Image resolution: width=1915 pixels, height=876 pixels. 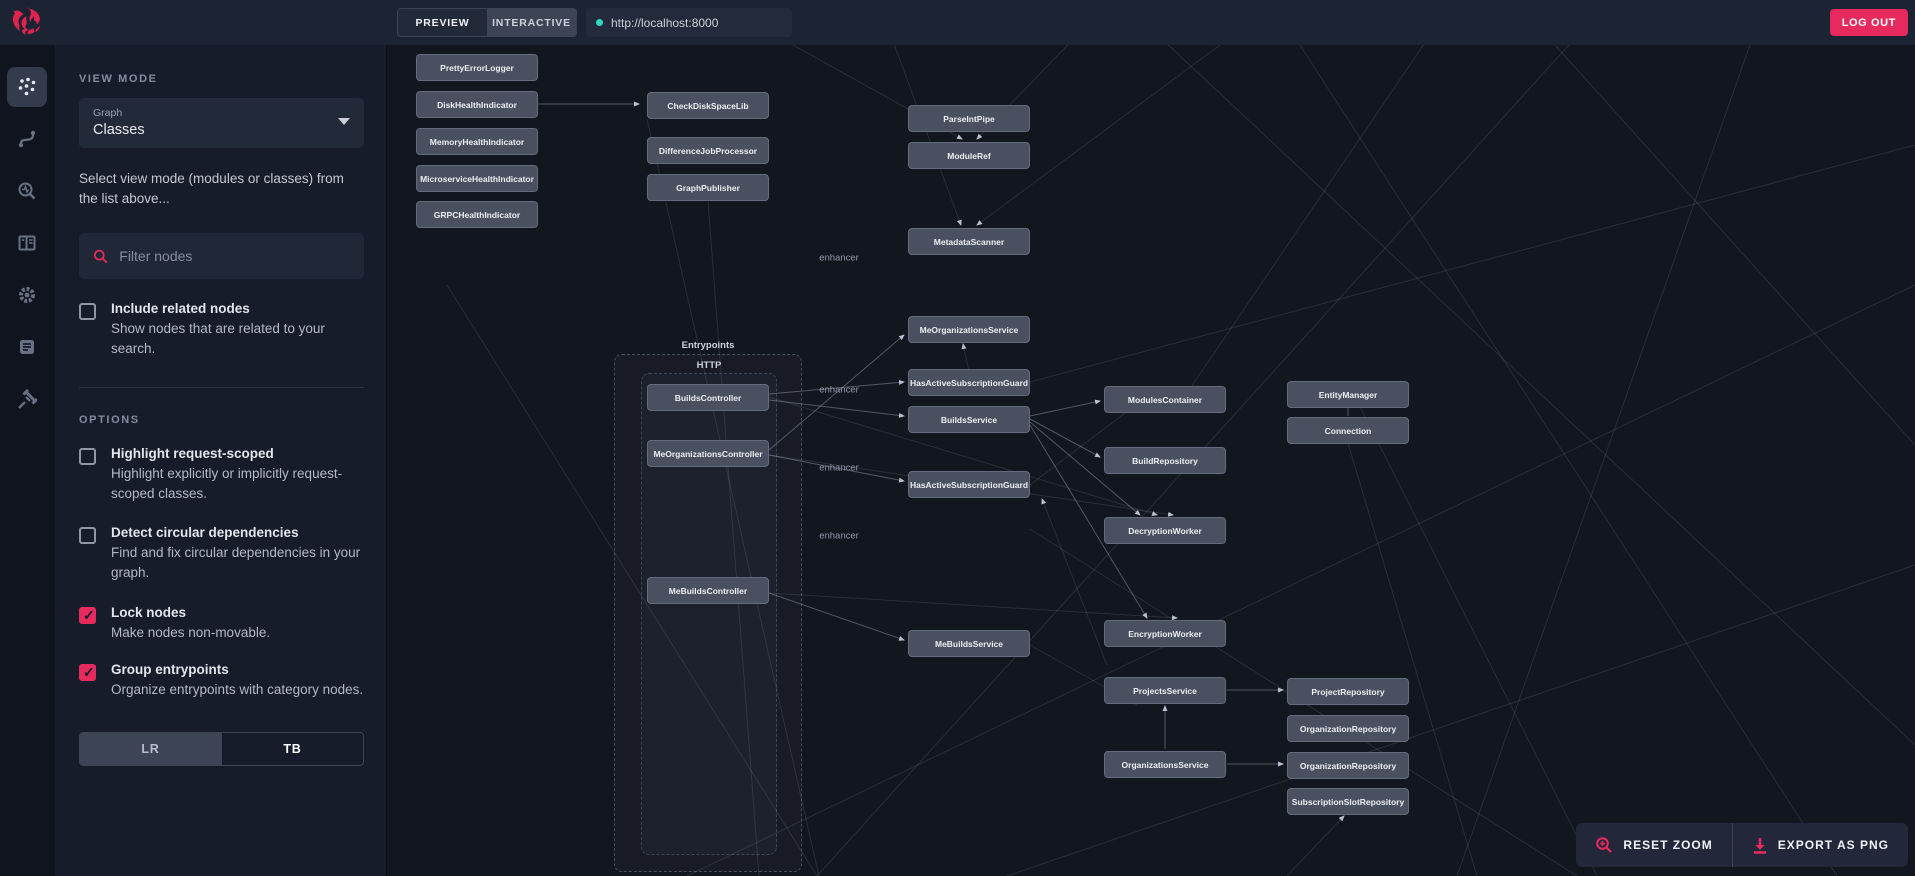 What do you see at coordinates (708, 150) in the screenshot?
I see `graph-node: DifferenceJobProcessor` at bounding box center [708, 150].